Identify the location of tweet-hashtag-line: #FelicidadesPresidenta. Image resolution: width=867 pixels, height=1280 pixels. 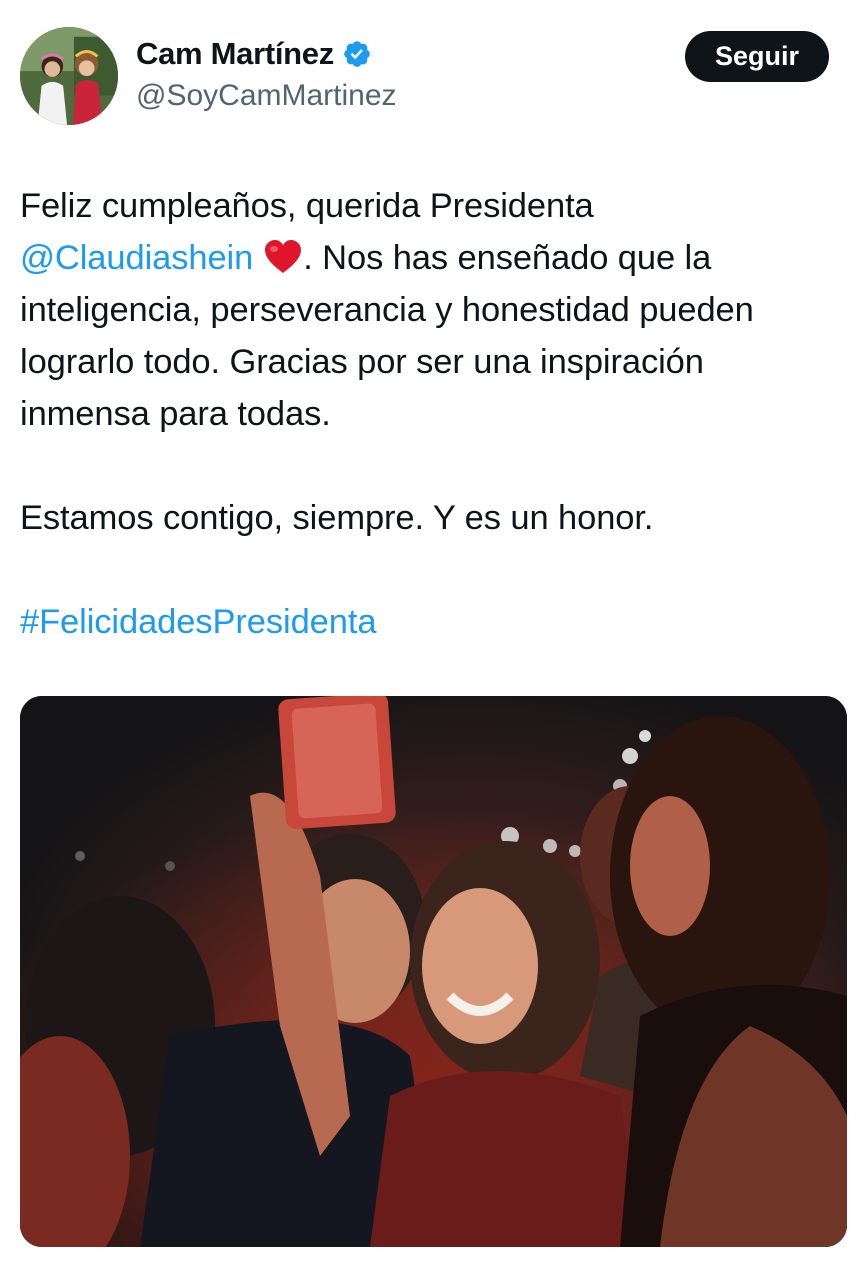
(440, 622).